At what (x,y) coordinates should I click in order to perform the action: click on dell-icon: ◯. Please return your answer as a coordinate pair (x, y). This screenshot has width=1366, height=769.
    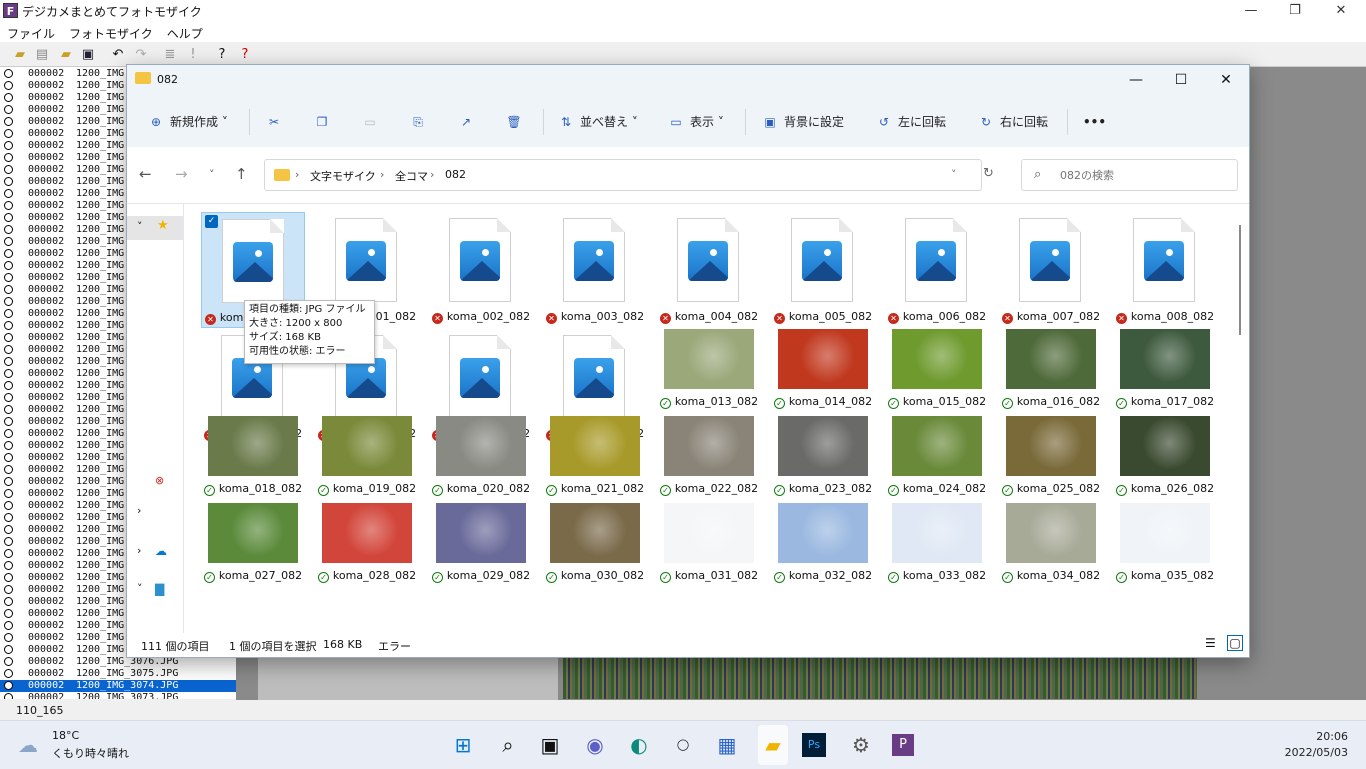
    Looking at the image, I should click on (683, 745).